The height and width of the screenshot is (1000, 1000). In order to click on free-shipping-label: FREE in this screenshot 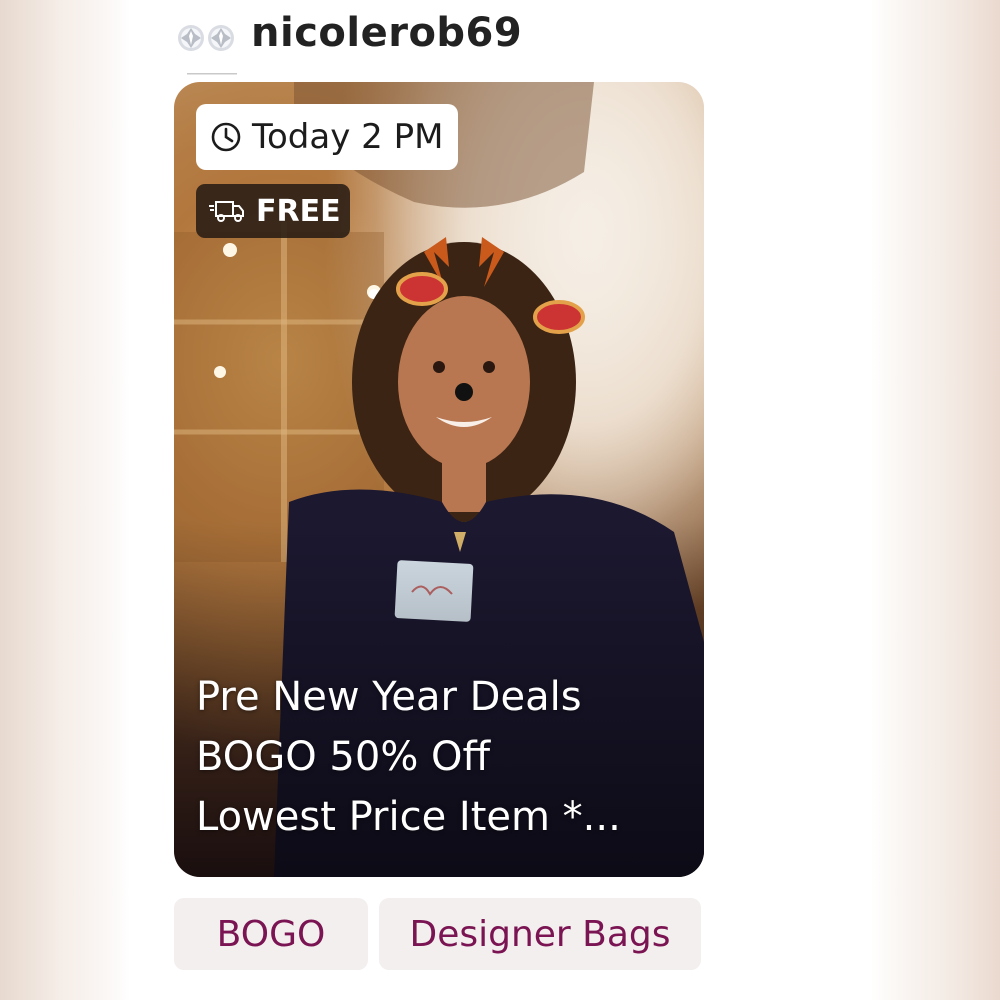, I will do `click(298, 211)`.